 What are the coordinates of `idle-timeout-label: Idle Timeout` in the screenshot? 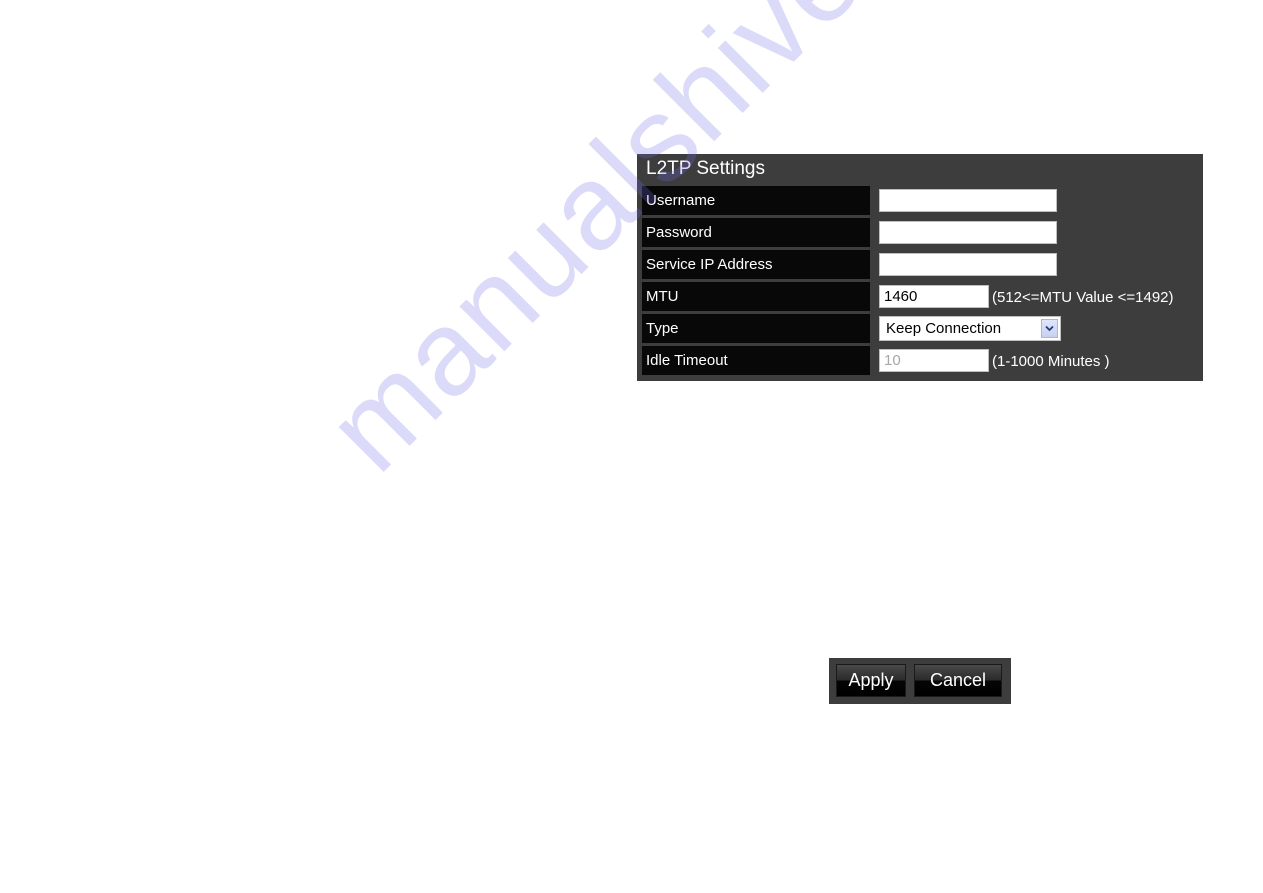 It's located at (756, 360).